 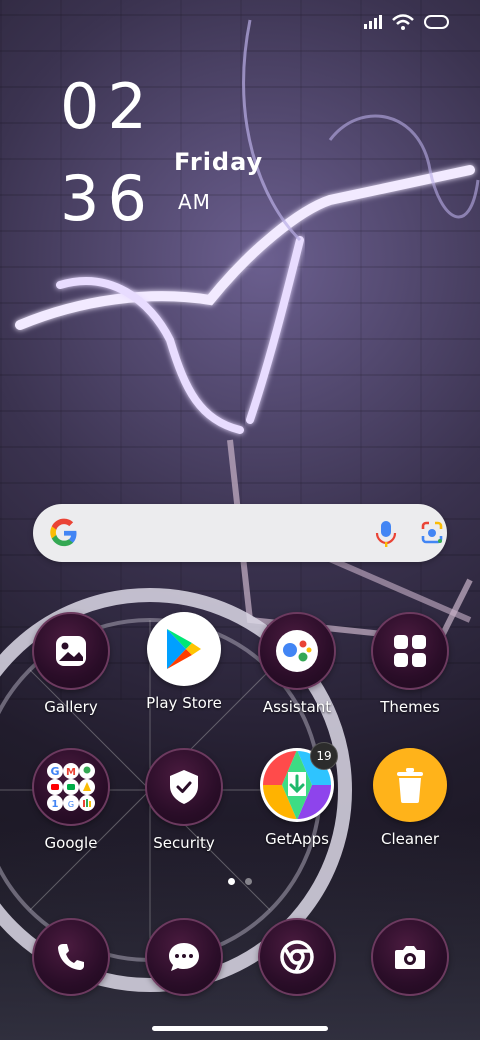 What do you see at coordinates (240, 533) in the screenshot?
I see `google-search-bar` at bounding box center [240, 533].